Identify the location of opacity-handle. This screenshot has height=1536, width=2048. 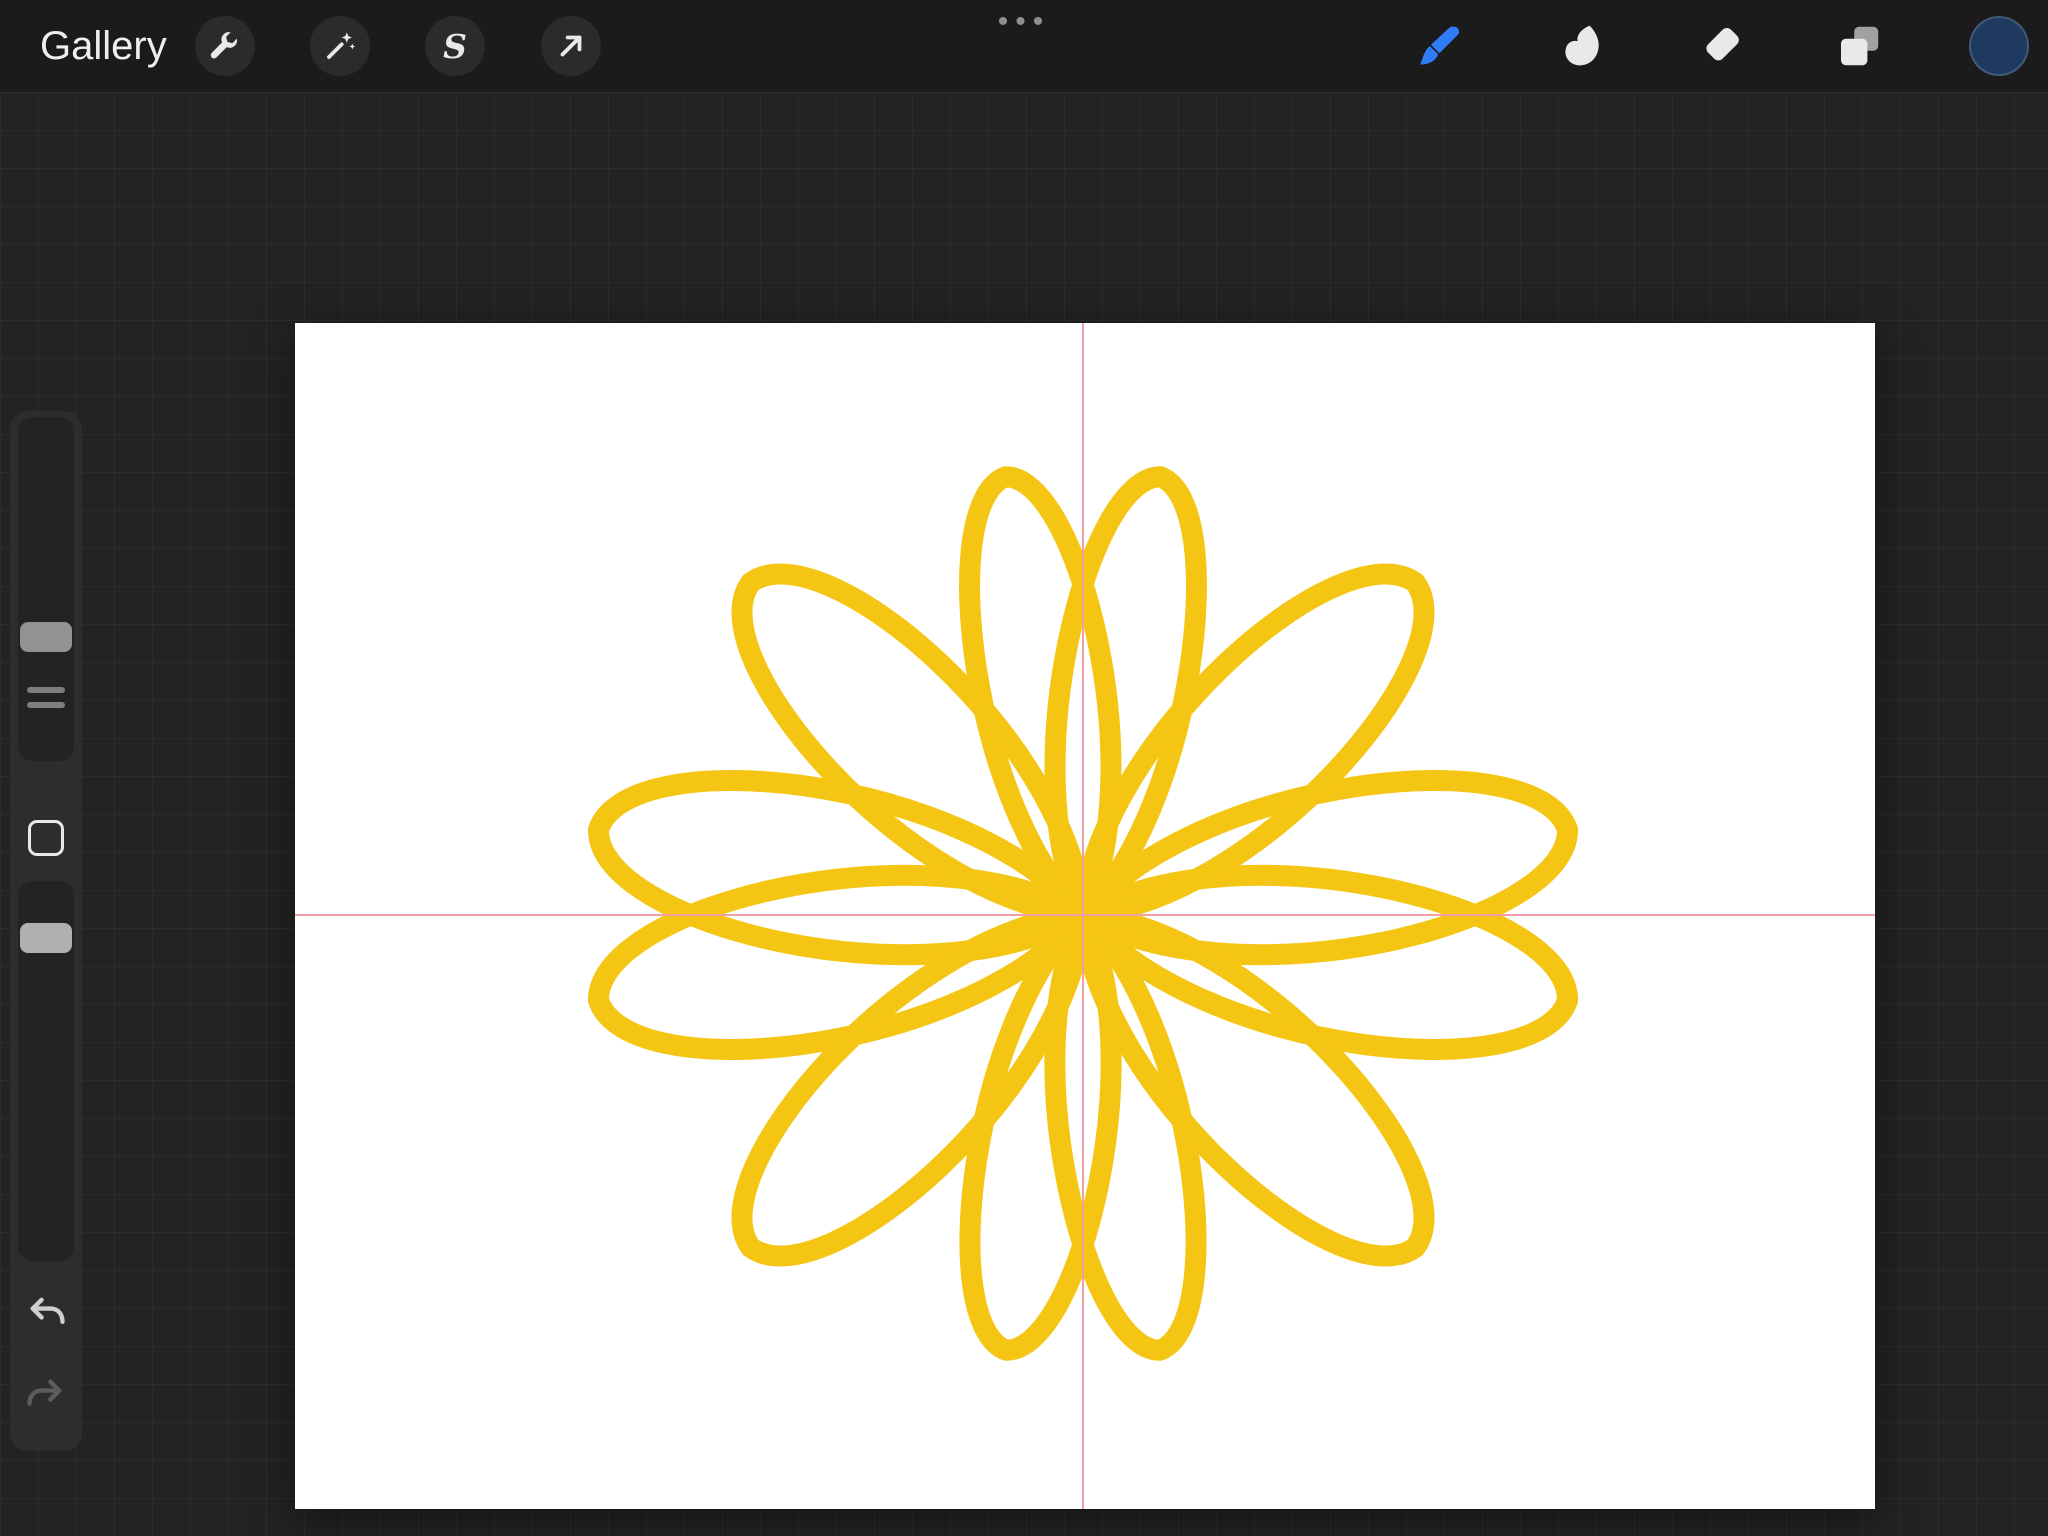
(46, 938).